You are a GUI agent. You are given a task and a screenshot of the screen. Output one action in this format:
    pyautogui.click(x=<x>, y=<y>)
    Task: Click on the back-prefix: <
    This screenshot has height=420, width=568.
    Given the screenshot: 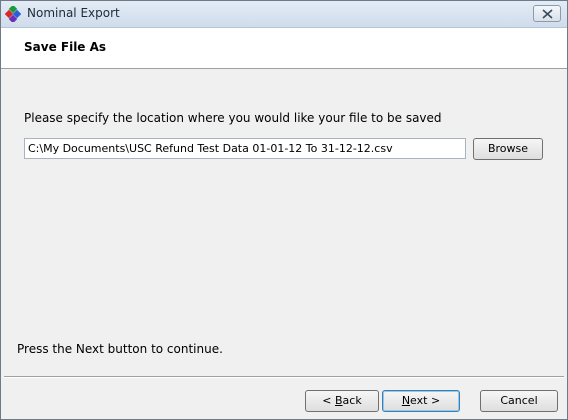 What is the action you would take?
    pyautogui.click(x=328, y=400)
    